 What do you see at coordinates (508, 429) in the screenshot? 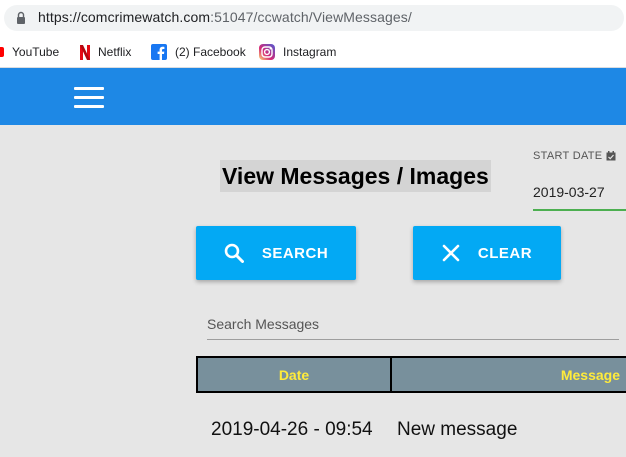
I see `message-text-cell: New message` at bounding box center [508, 429].